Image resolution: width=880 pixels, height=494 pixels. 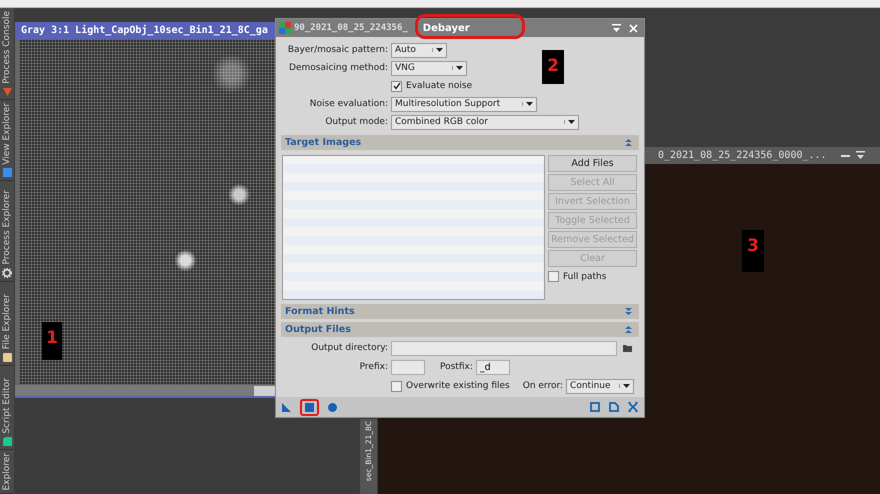 What do you see at coordinates (456, 367) in the screenshot?
I see `field-label: Postfix:` at bounding box center [456, 367].